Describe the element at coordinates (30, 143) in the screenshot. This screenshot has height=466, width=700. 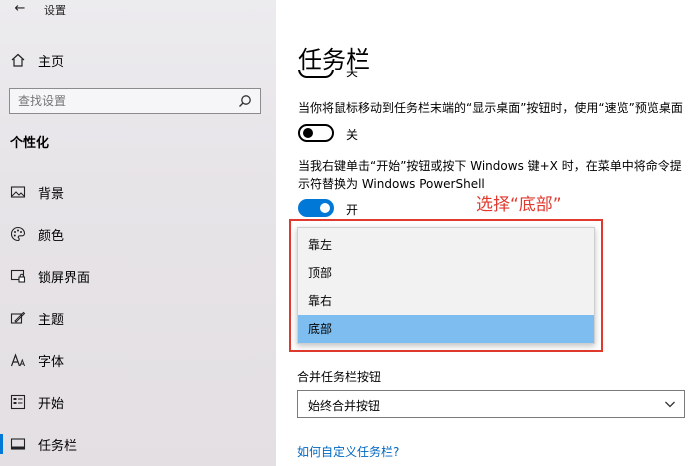
I see `section-title: 个性化` at that location.